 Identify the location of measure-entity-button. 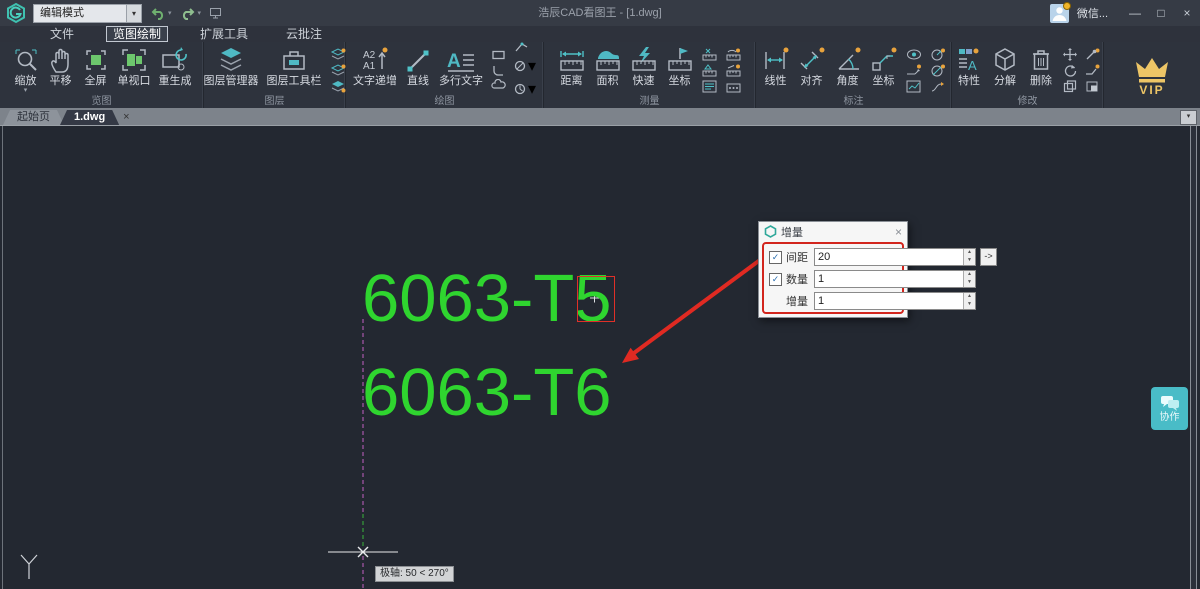
(710, 70).